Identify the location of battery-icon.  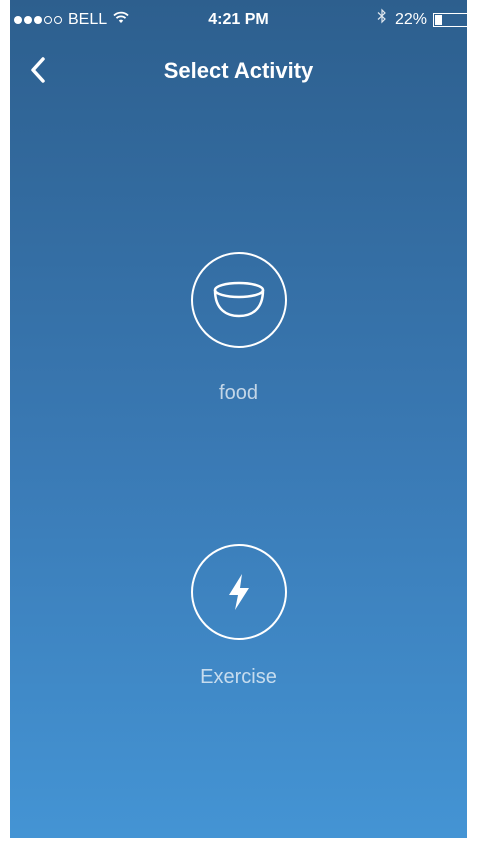
(450, 20).